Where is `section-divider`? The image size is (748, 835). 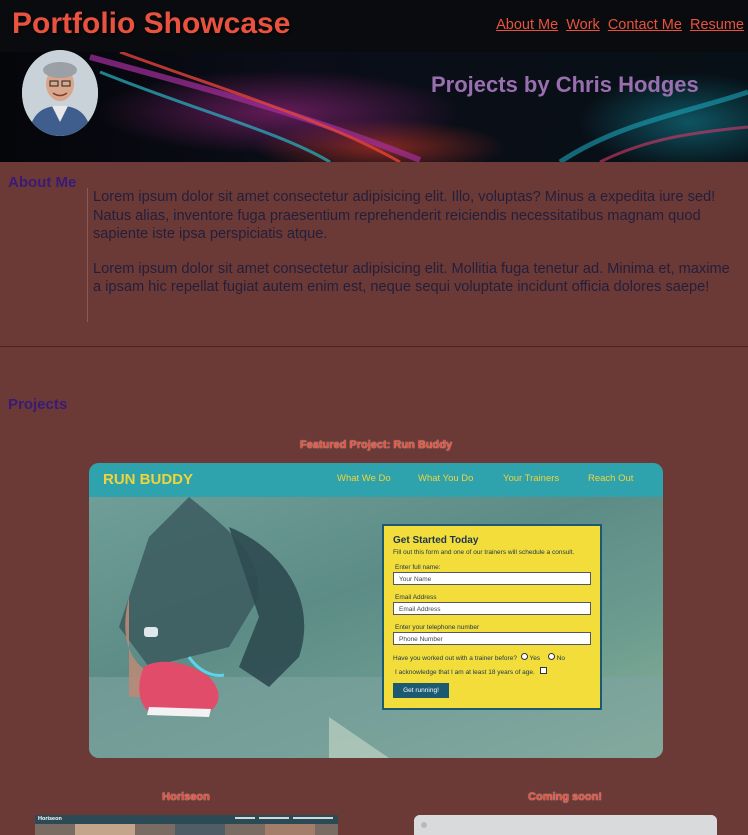 section-divider is located at coordinates (374, 346).